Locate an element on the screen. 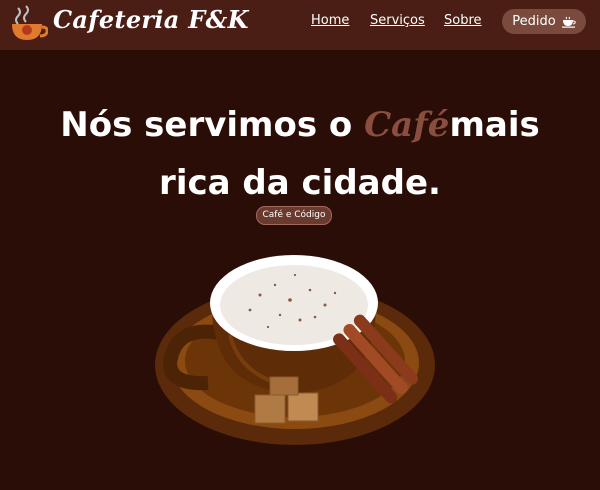  headline-suffix: mais is located at coordinates (494, 125).